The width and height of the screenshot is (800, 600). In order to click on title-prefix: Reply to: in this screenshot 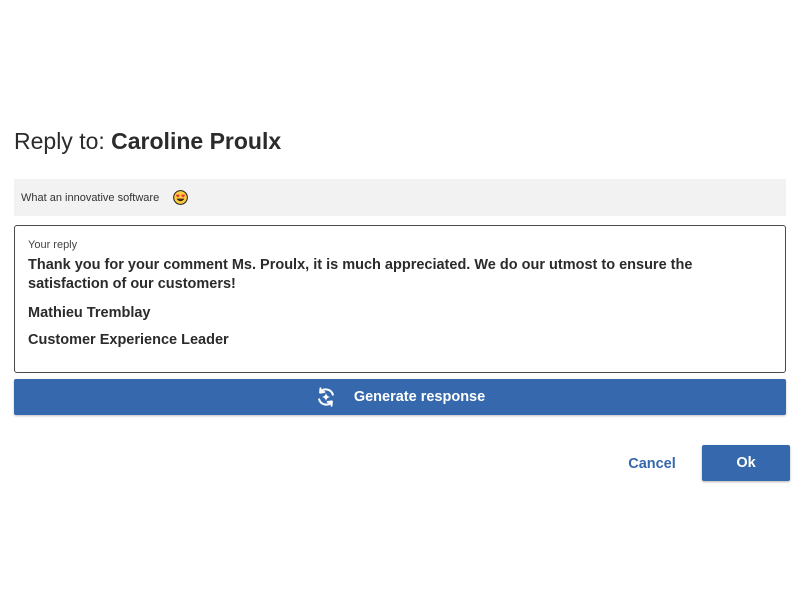, I will do `click(59, 141)`.